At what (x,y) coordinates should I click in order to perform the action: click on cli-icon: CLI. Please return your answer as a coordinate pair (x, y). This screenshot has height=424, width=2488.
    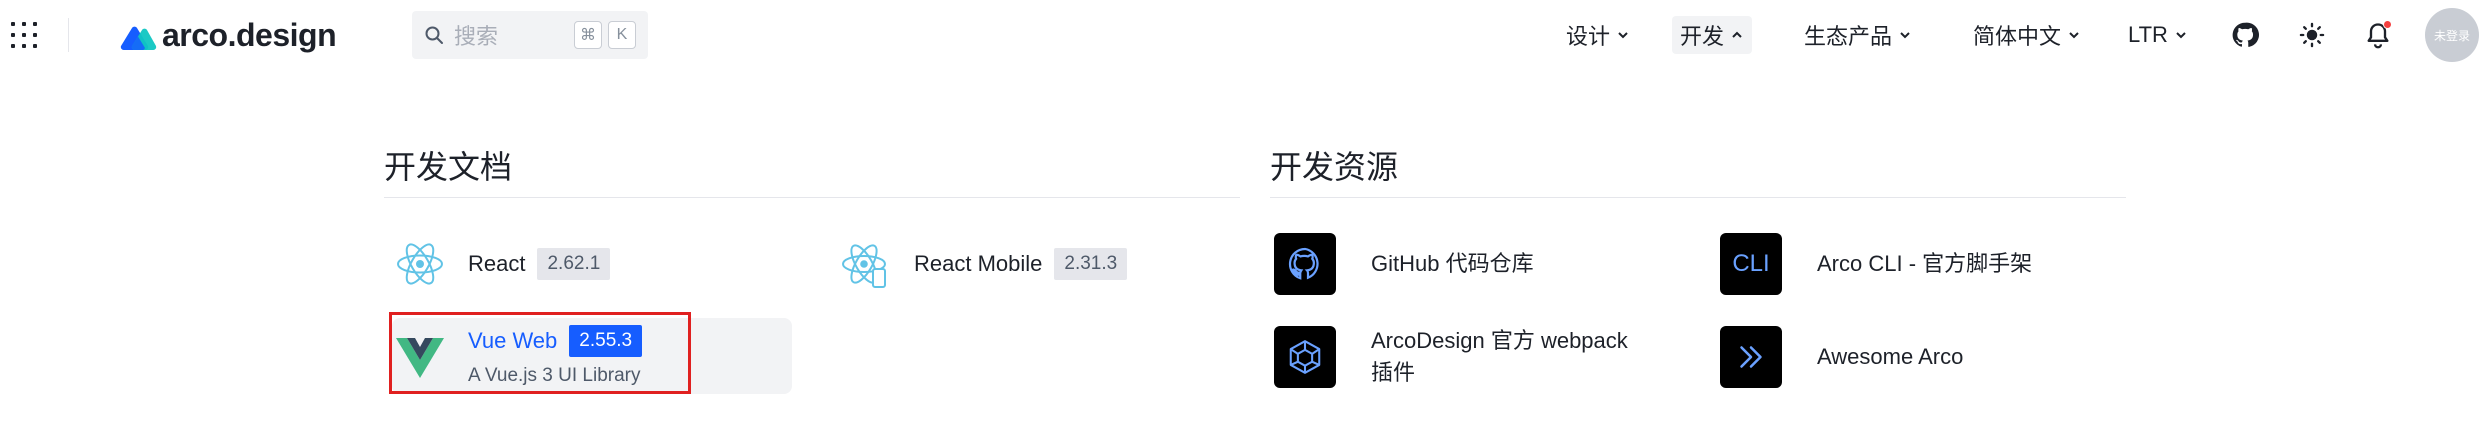
    Looking at the image, I should click on (1751, 264).